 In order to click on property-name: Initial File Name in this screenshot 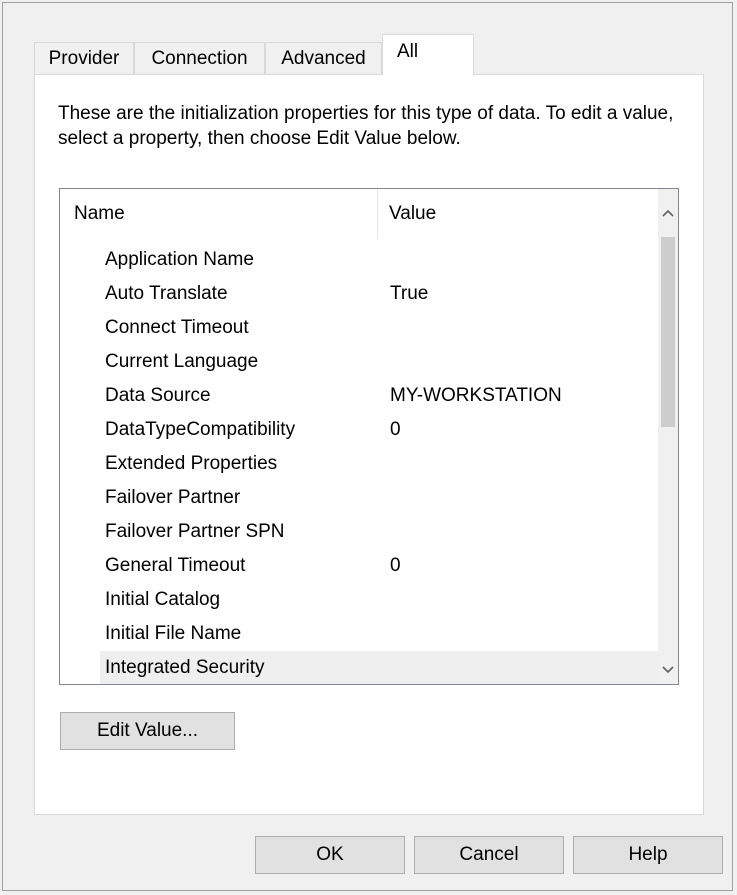, I will do `click(173, 633)`.